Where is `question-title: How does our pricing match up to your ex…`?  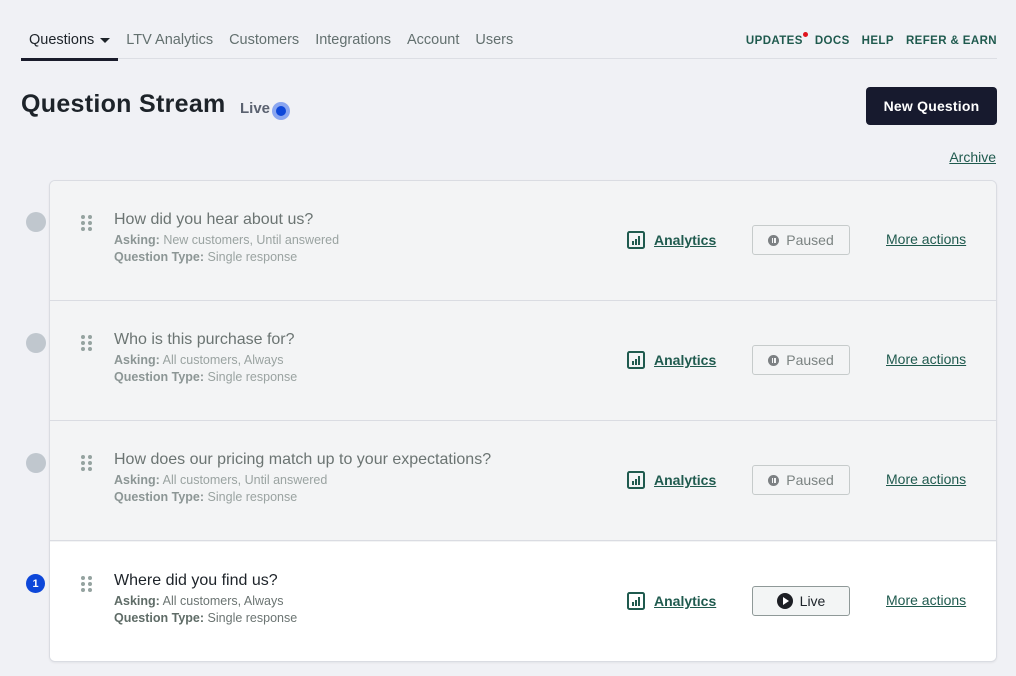 question-title: How does our pricing match up to your ex… is located at coordinates (303, 459).